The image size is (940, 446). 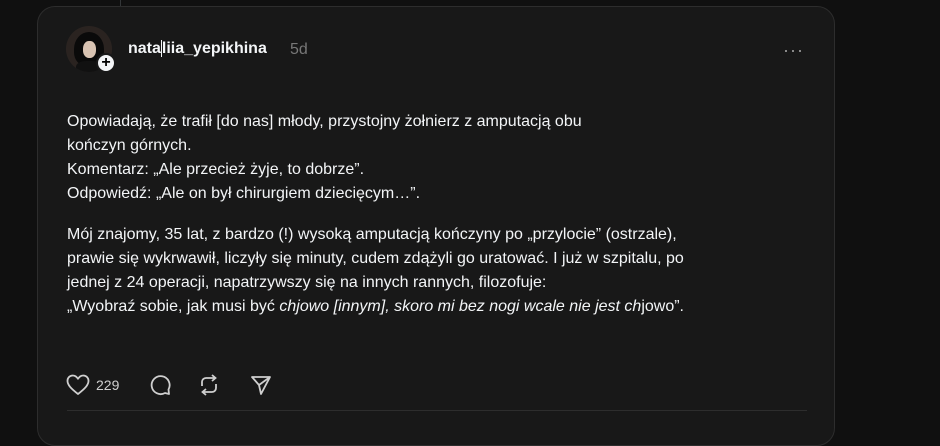 I want to click on username: nataliia_yepikhina, so click(x=197, y=49).